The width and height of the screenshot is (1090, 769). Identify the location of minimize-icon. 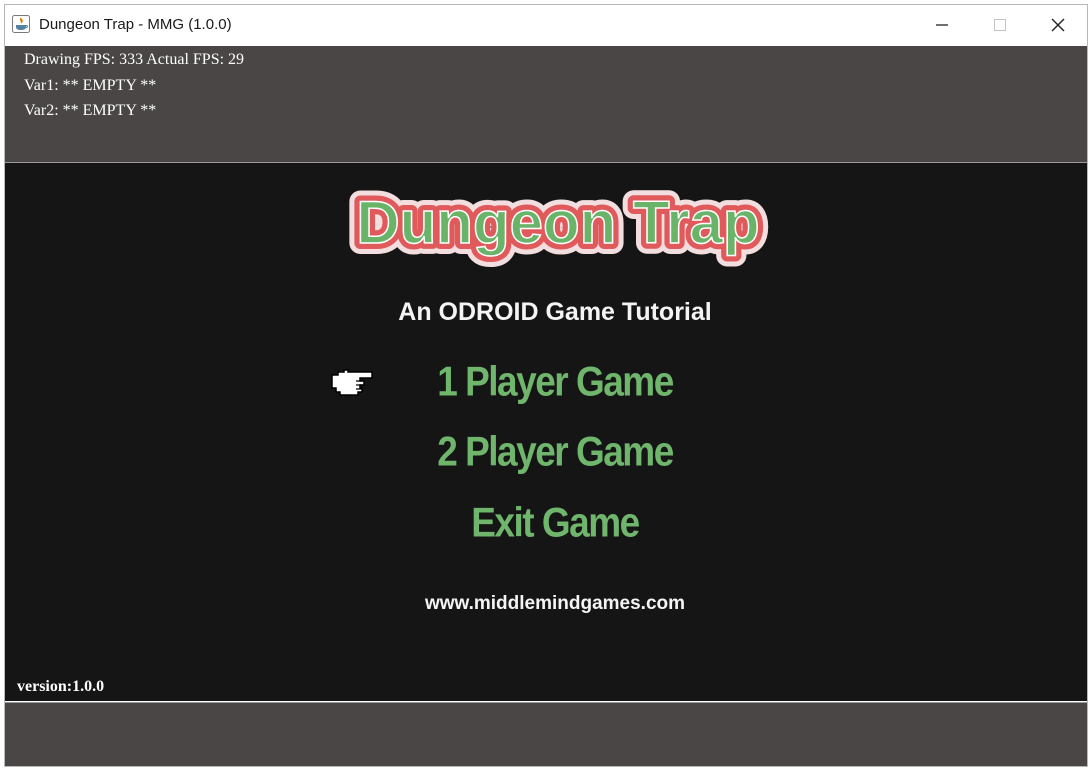
(942, 25).